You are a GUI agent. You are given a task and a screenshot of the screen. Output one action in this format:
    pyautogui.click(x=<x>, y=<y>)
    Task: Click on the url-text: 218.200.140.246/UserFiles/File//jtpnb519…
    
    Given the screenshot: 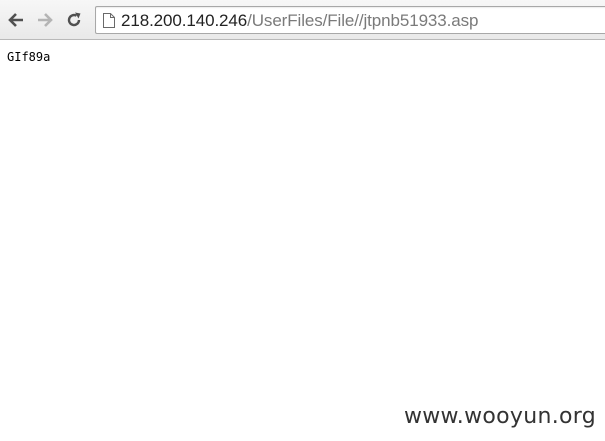 What is the action you would take?
    pyautogui.click(x=299, y=21)
    